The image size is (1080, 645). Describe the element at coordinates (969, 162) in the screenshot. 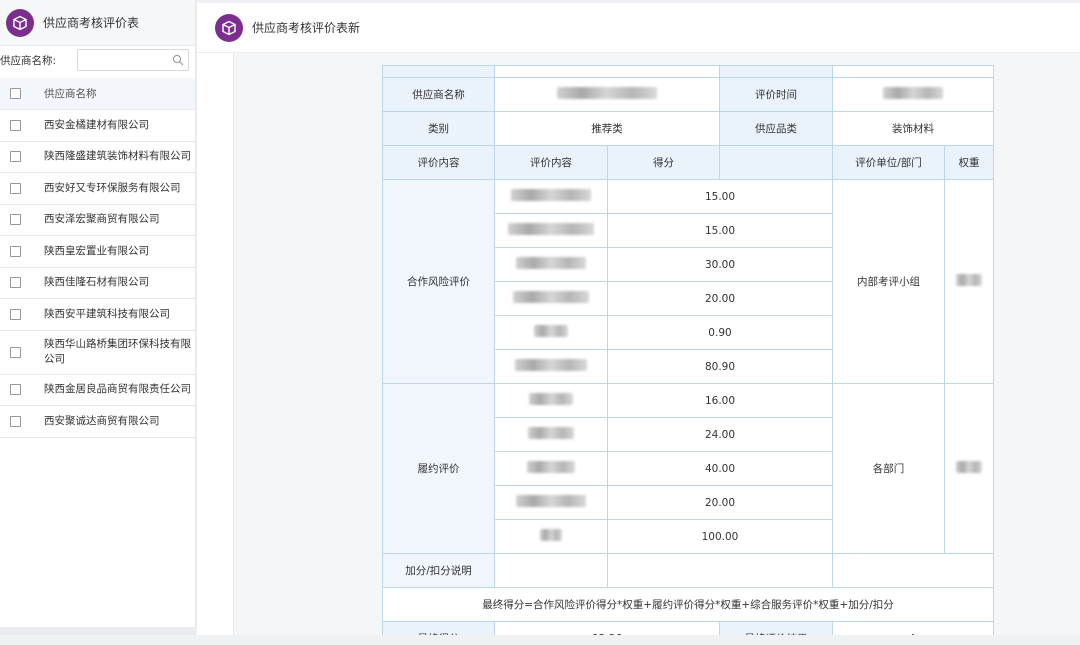

I see `col-weight: 权重` at that location.